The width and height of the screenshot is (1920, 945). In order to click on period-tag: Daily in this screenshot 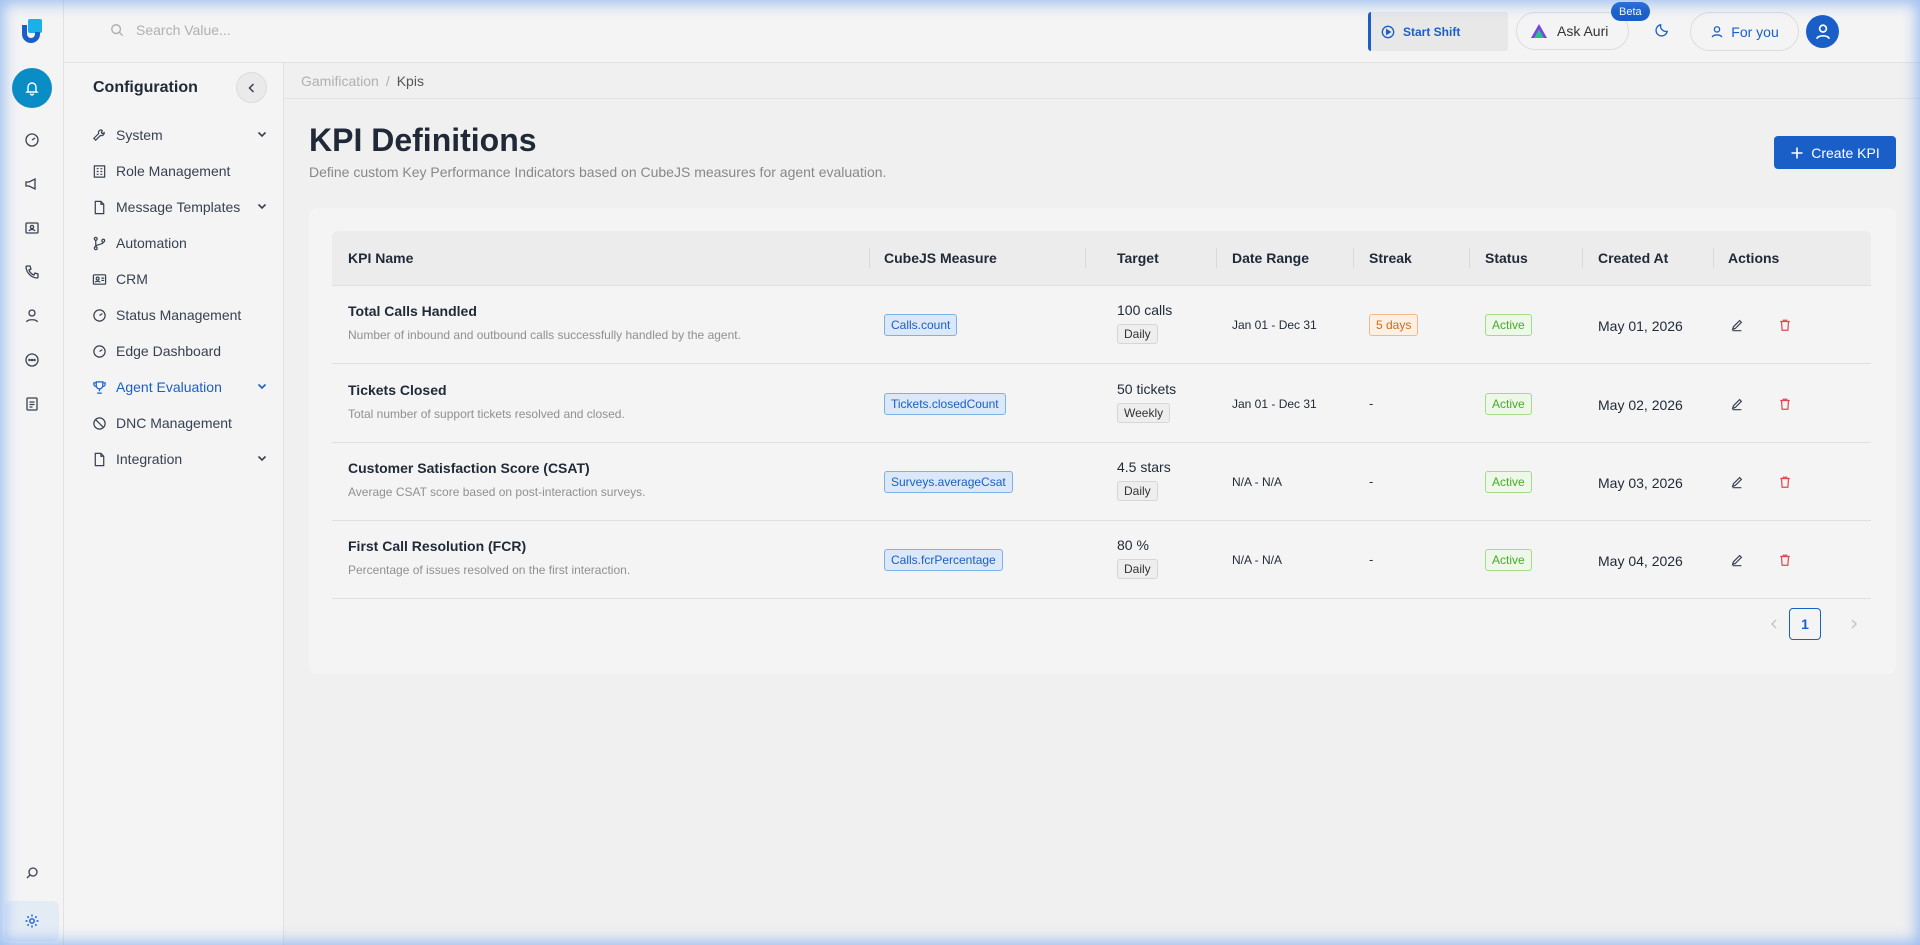, I will do `click(1137, 491)`.